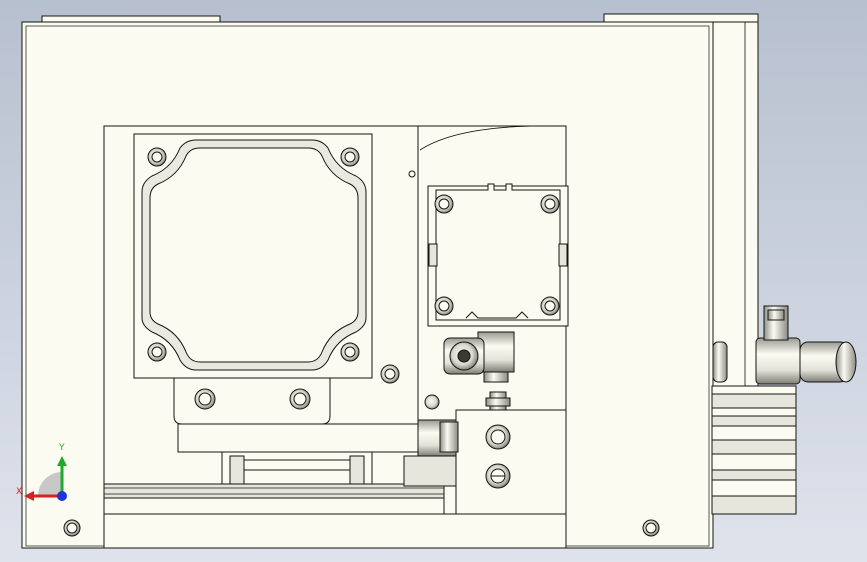 This screenshot has height=562, width=867. I want to click on right-housing, so click(732, 204).